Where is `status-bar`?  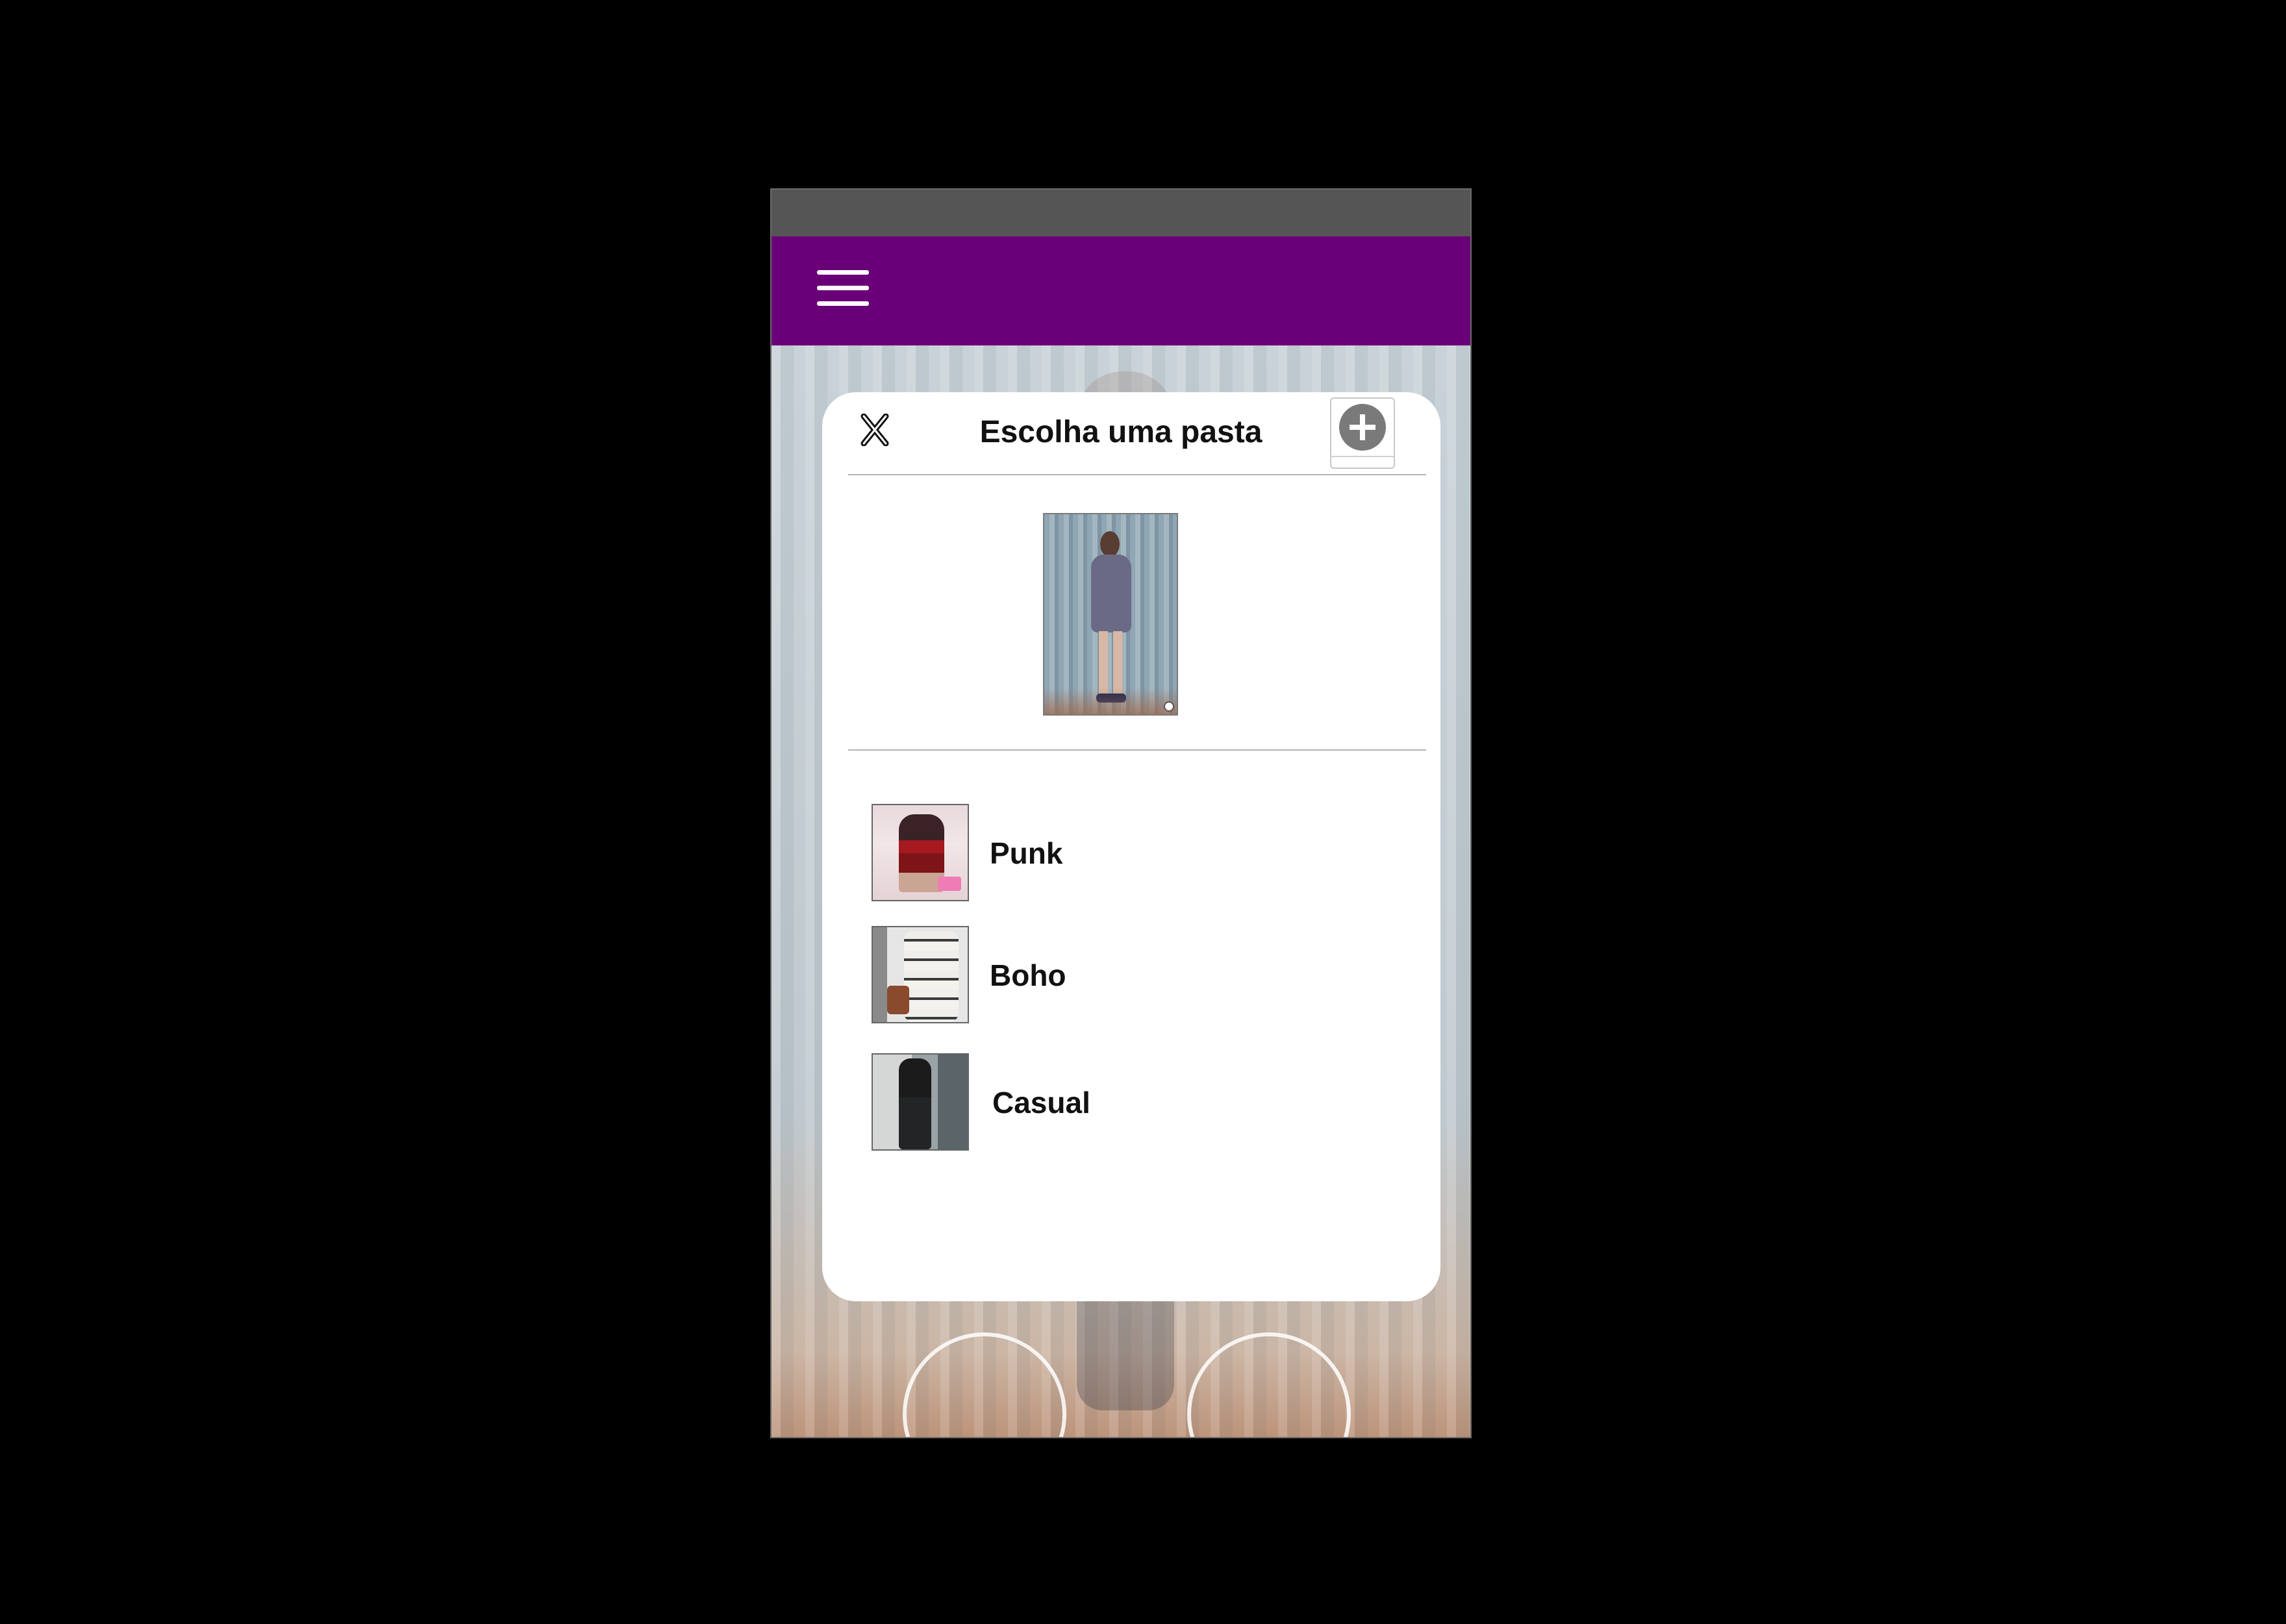
status-bar is located at coordinates (1121, 213).